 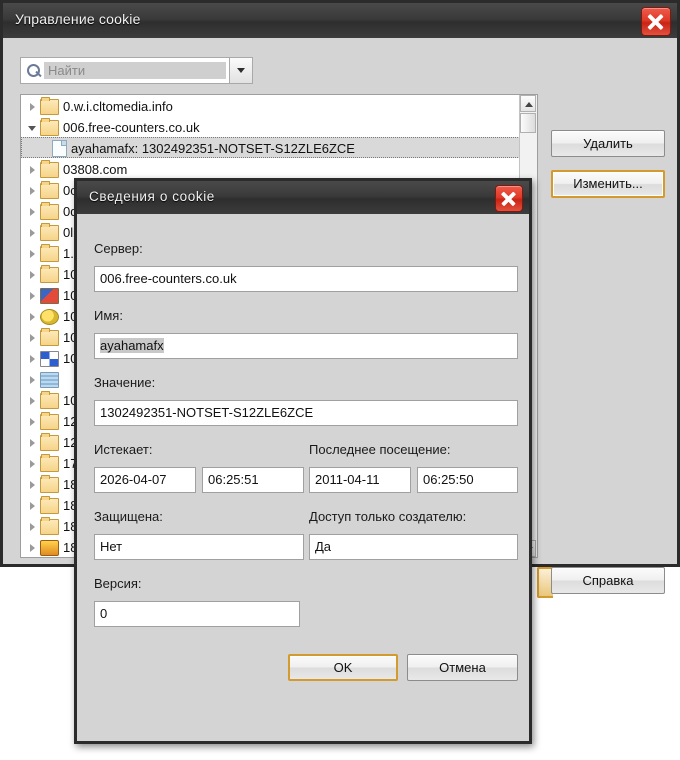 What do you see at coordinates (340, 21) in the screenshot?
I see `window-titlebar: Управление cookie` at bounding box center [340, 21].